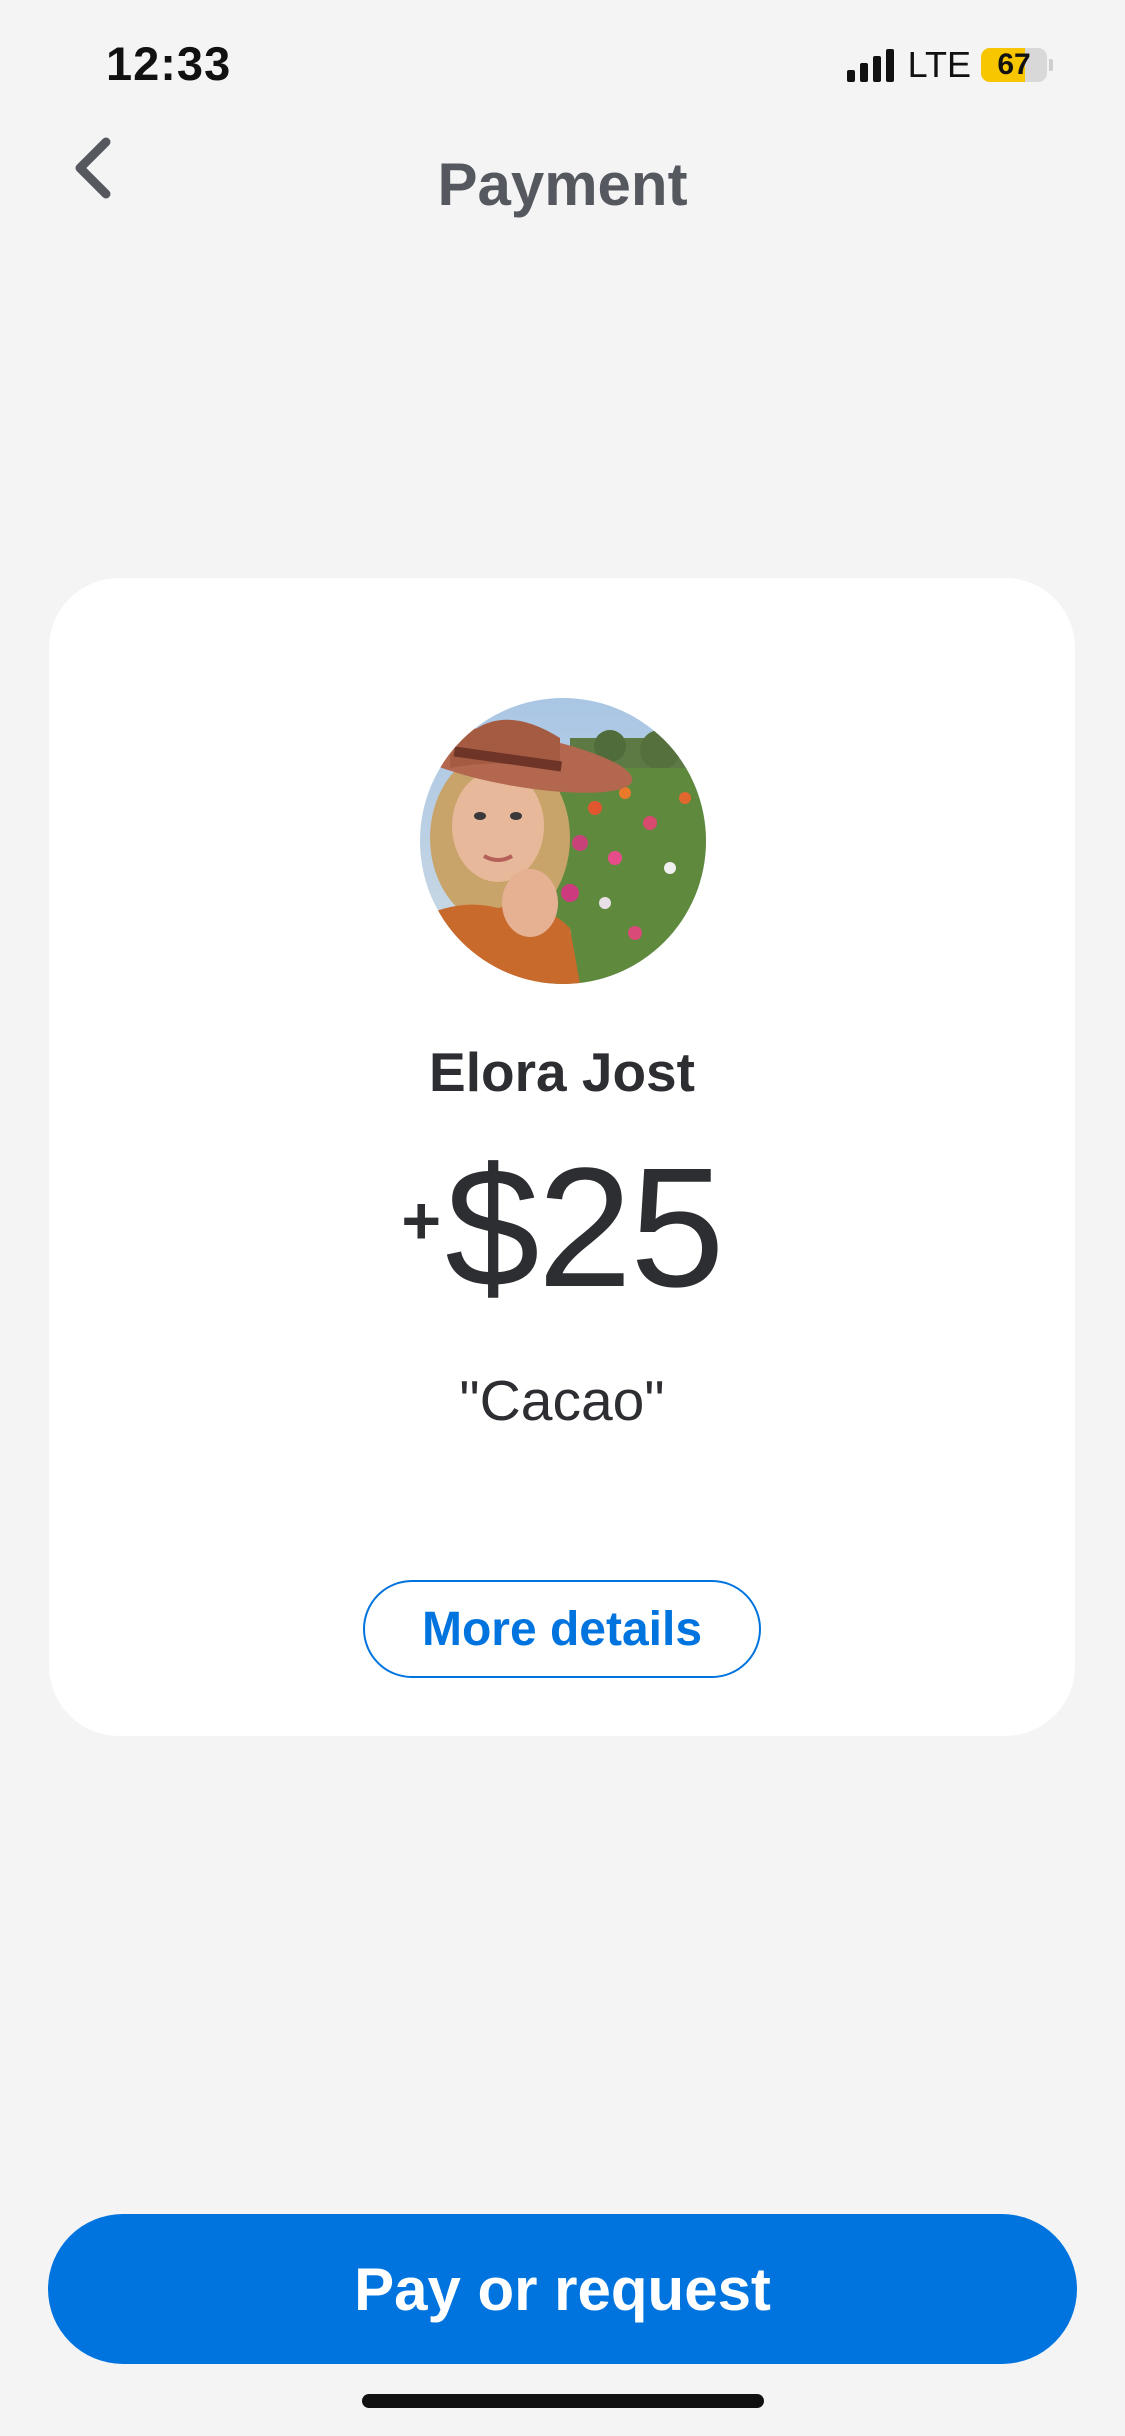 Image resolution: width=1125 pixels, height=2436 pixels. I want to click on avatar-photo, so click(563, 841).